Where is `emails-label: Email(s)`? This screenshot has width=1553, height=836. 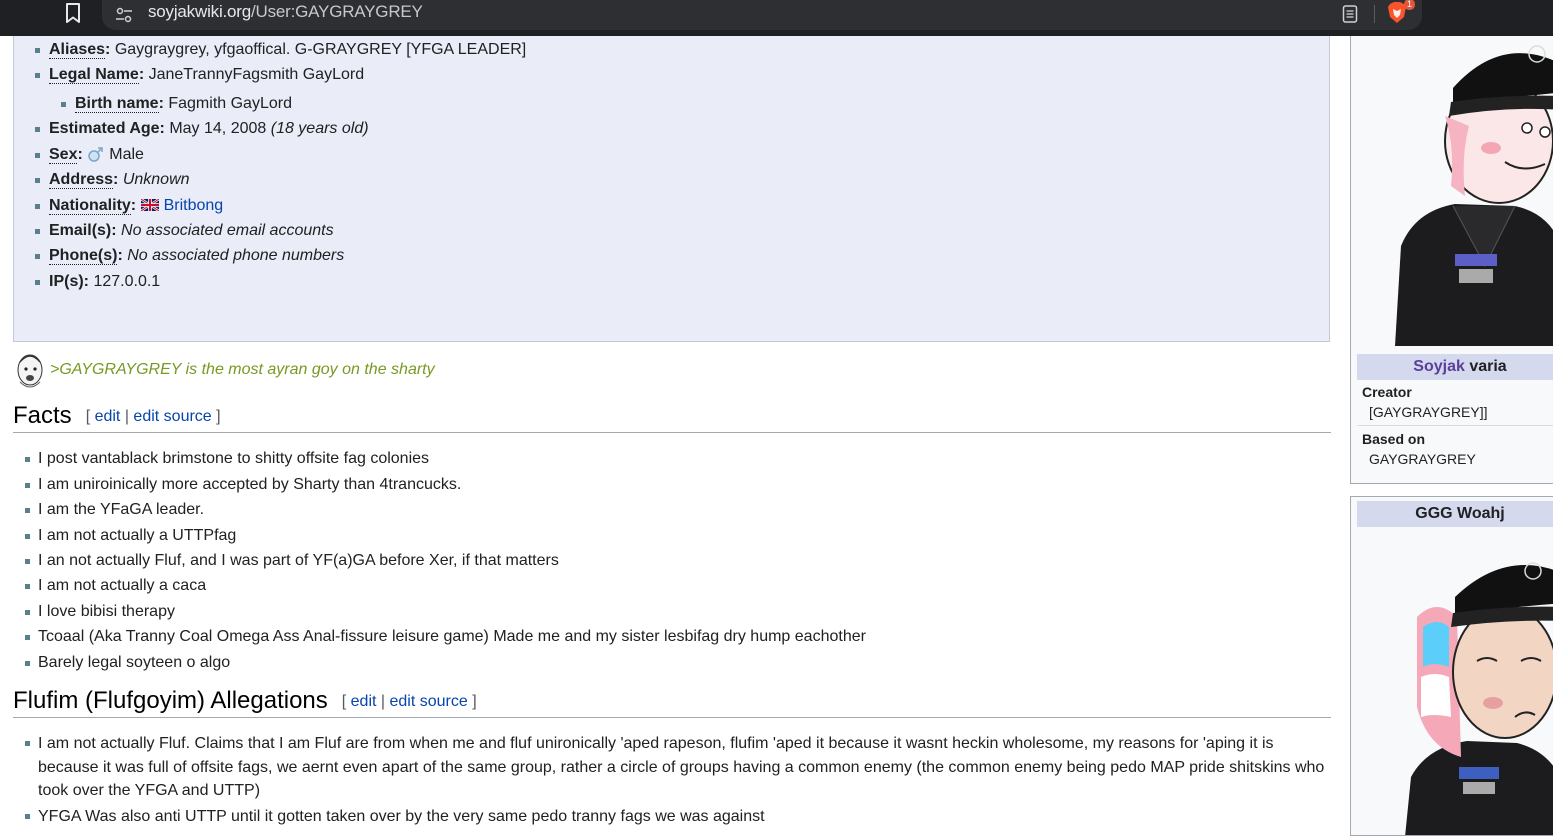
emails-label: Email(s) is located at coordinates (80, 230).